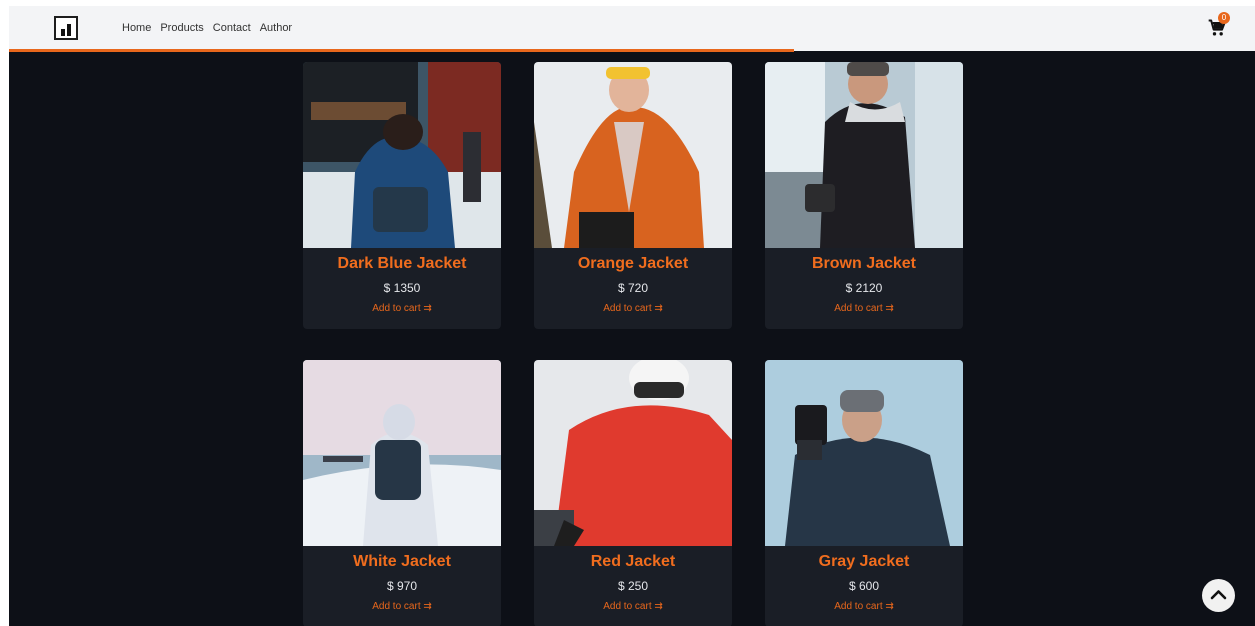 The image size is (1255, 626). Describe the element at coordinates (66, 28) in the screenshot. I see `logo-icon` at that location.